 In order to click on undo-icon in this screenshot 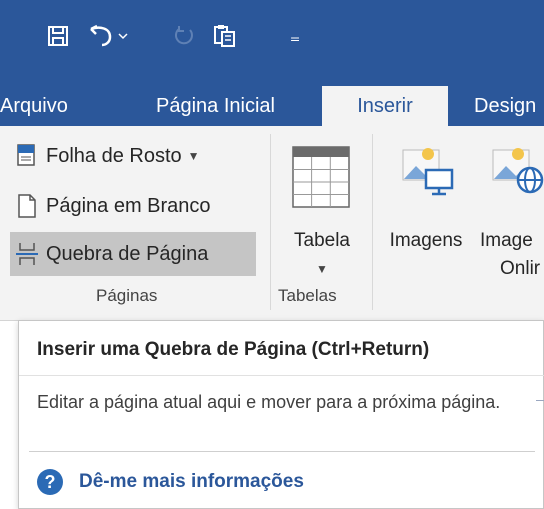, I will do `click(108, 36)`.